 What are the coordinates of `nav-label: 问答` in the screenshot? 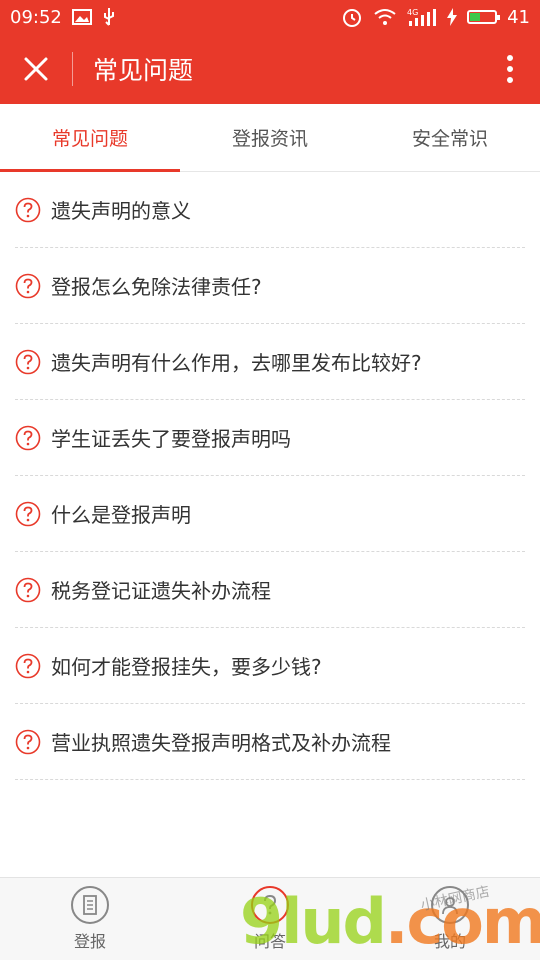 It's located at (269, 941).